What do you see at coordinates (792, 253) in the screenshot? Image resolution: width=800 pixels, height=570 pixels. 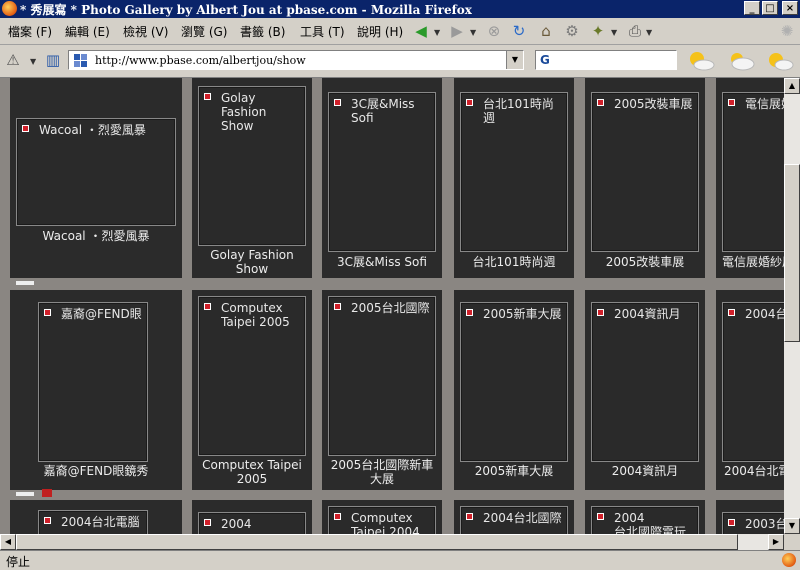 I see `vertical-scroll-thumb` at bounding box center [792, 253].